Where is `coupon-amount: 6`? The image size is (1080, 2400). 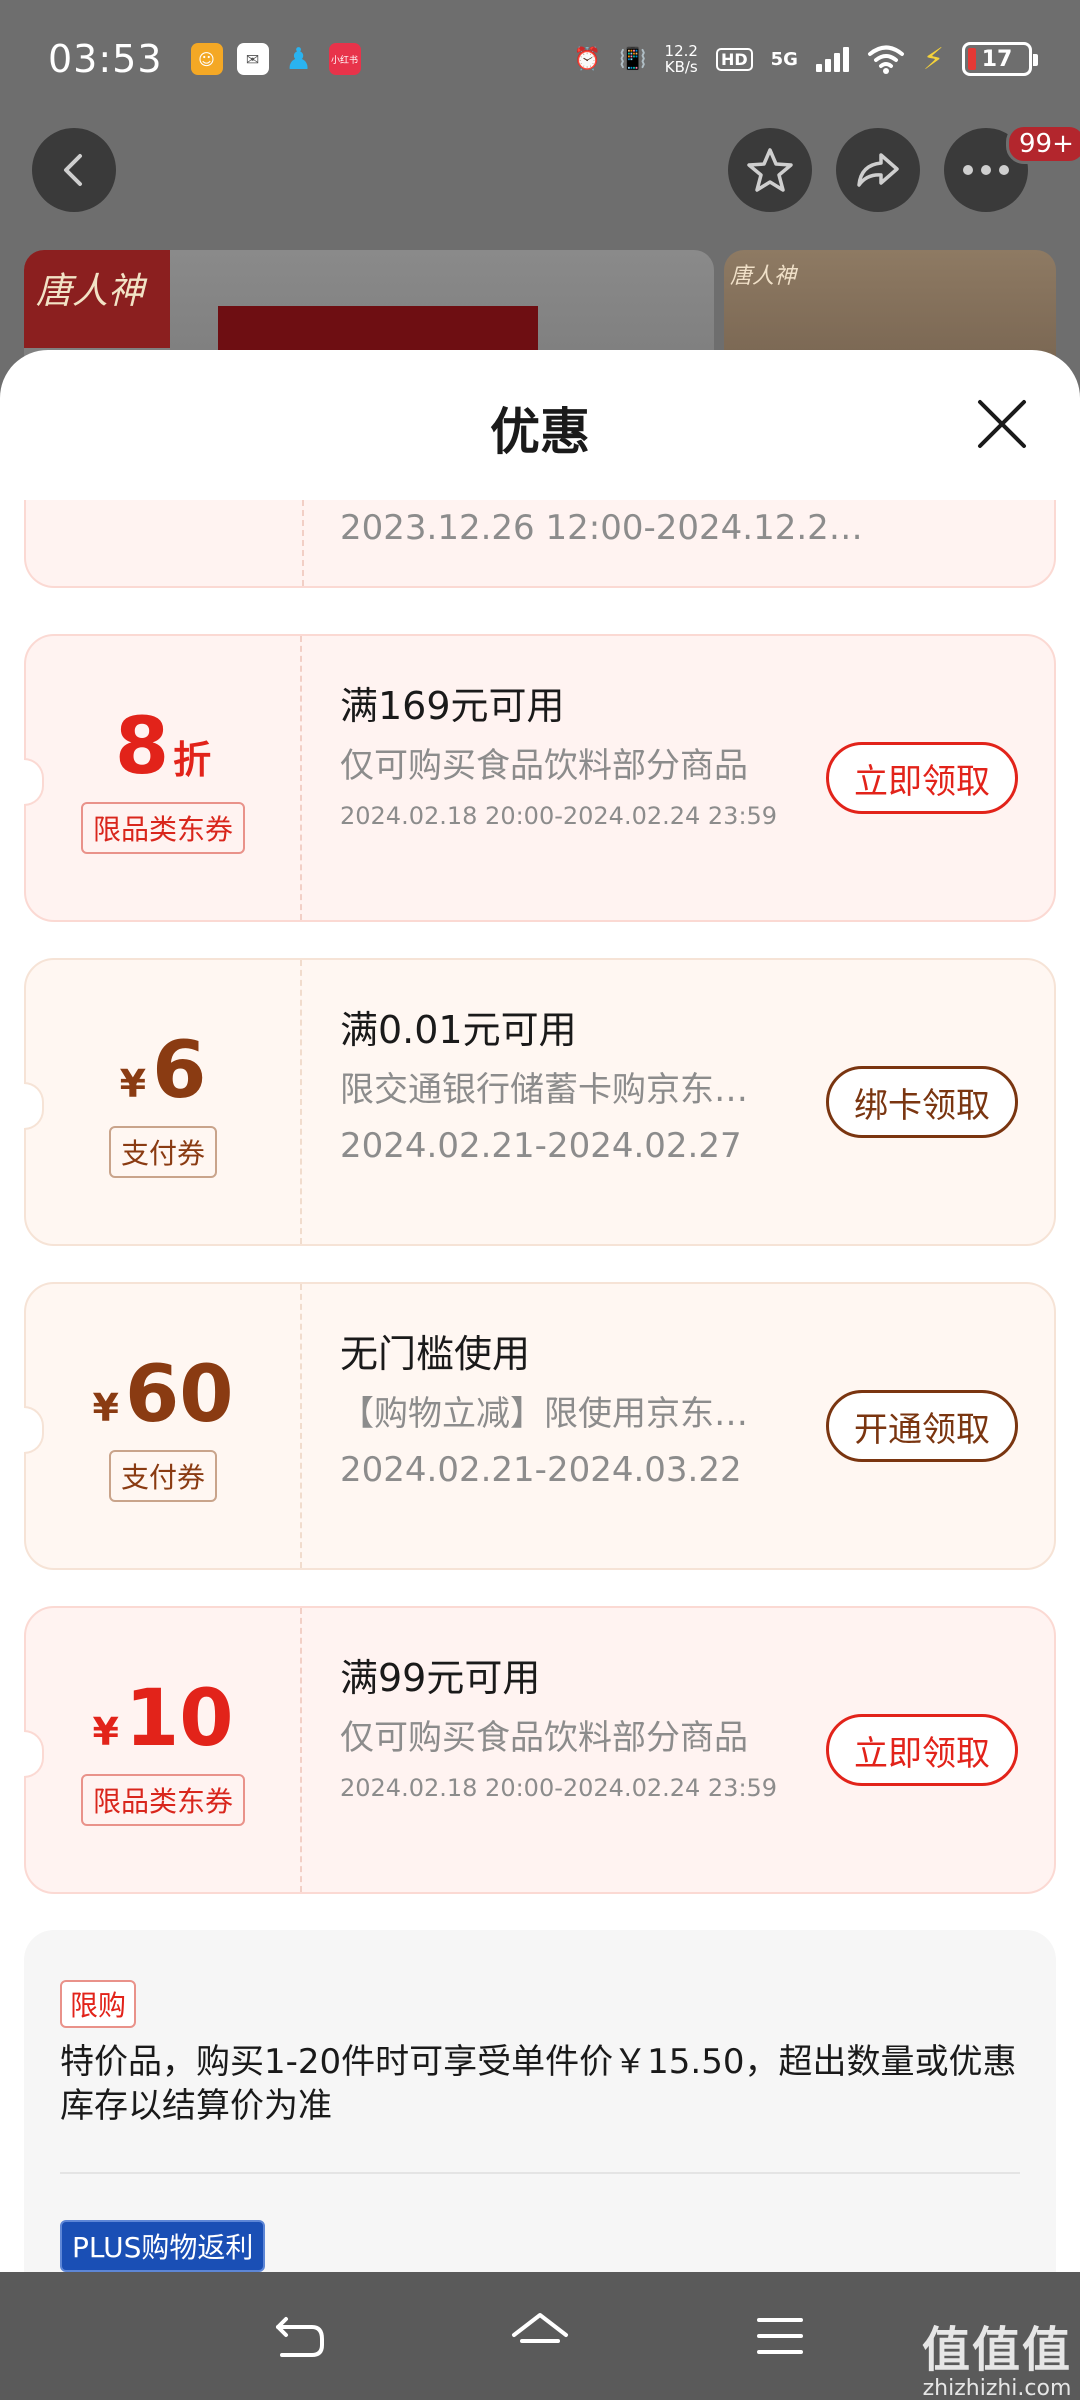 coupon-amount: 6 is located at coordinates (179, 1071).